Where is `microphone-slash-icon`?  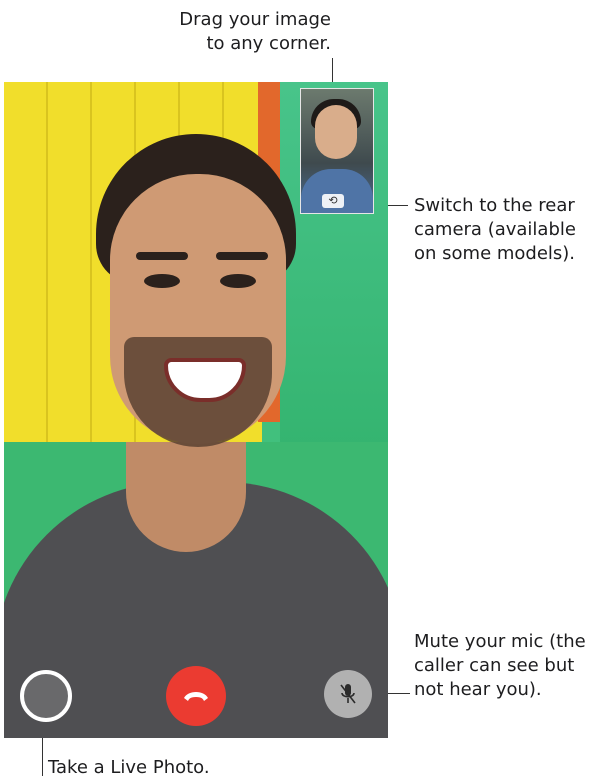 microphone-slash-icon is located at coordinates (348, 694).